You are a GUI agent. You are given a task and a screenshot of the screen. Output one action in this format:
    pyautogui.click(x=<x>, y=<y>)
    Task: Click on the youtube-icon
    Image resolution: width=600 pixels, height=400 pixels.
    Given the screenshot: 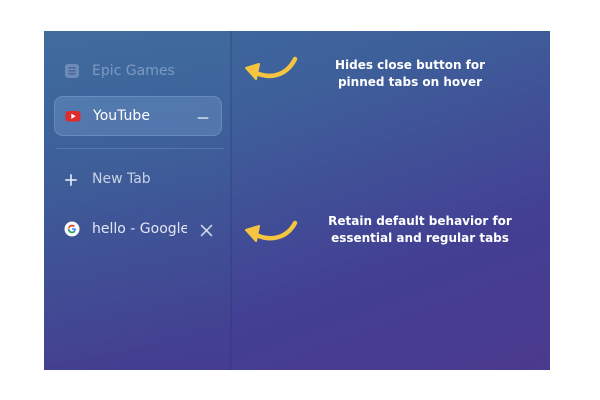 What is the action you would take?
    pyautogui.click(x=73, y=116)
    